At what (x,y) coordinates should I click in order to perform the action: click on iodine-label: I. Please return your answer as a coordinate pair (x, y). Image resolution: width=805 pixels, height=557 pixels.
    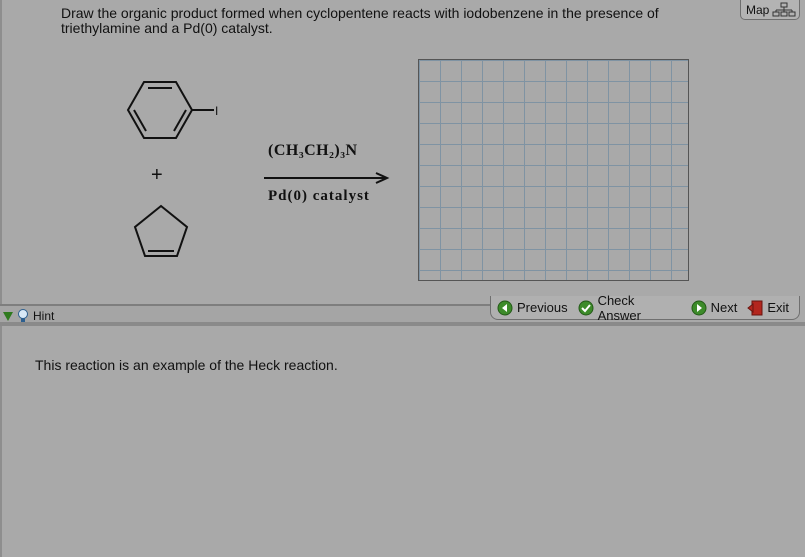
    Looking at the image, I should click on (216, 111).